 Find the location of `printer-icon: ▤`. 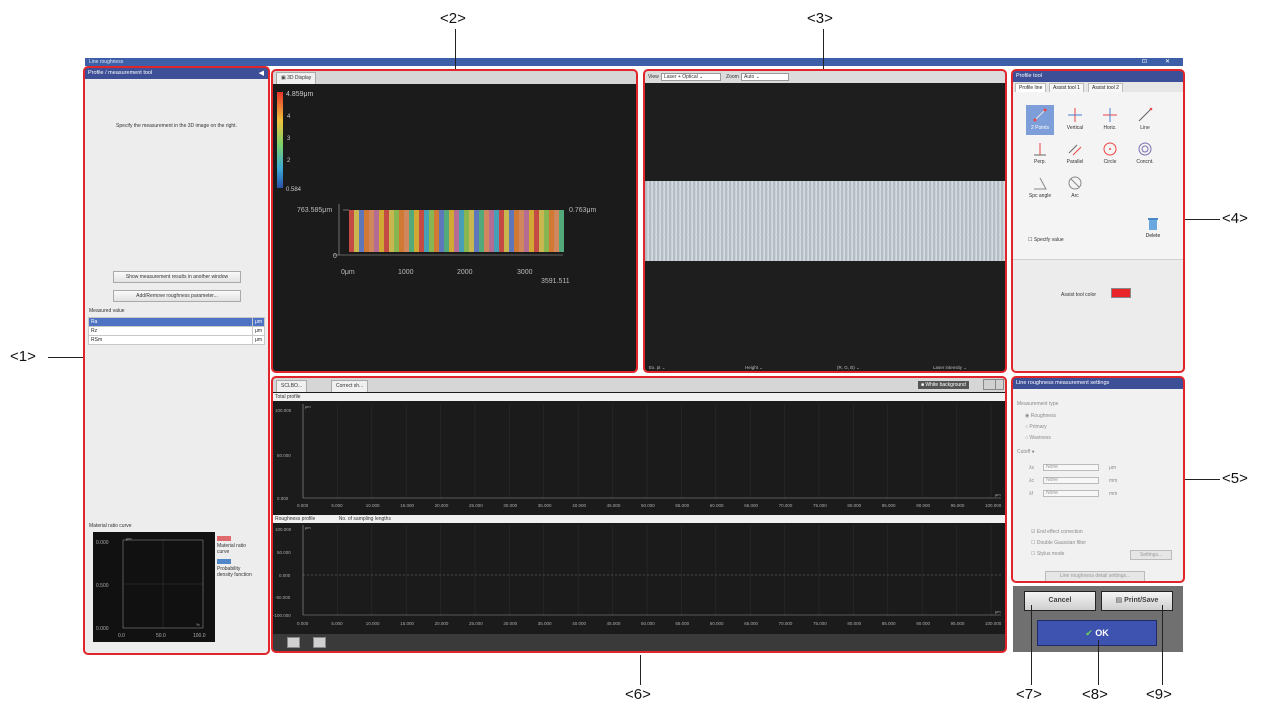

printer-icon: ▤ is located at coordinates (1120, 600).